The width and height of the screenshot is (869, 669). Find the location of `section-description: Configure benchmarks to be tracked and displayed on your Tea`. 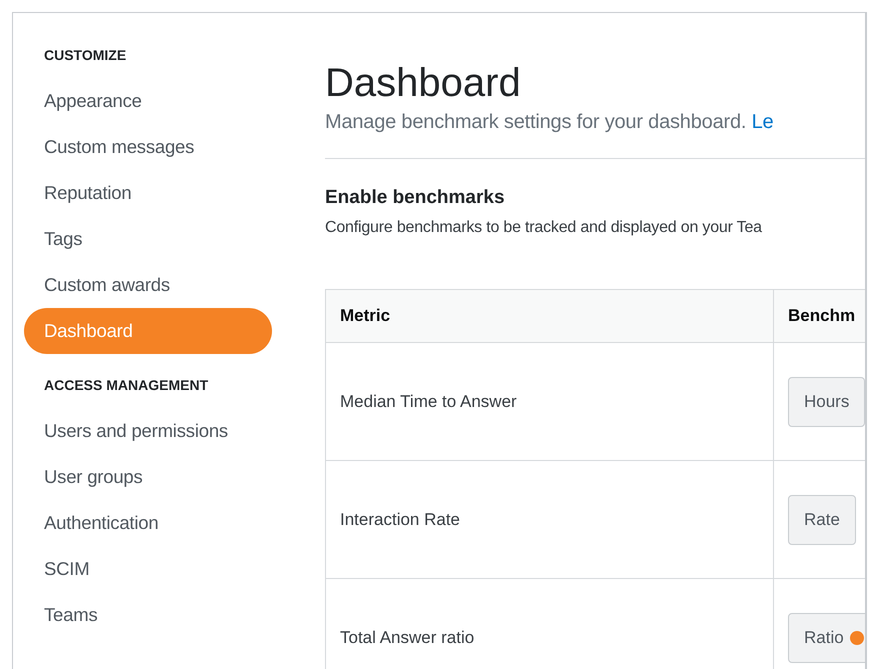

section-description: Configure benchmarks to be tracked and displayed on your Tea is located at coordinates (544, 228).